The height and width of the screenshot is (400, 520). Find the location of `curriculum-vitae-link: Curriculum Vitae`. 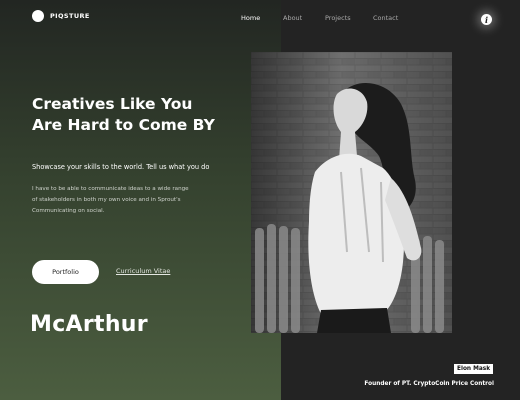

curriculum-vitae-link: Curriculum Vitae is located at coordinates (143, 271).